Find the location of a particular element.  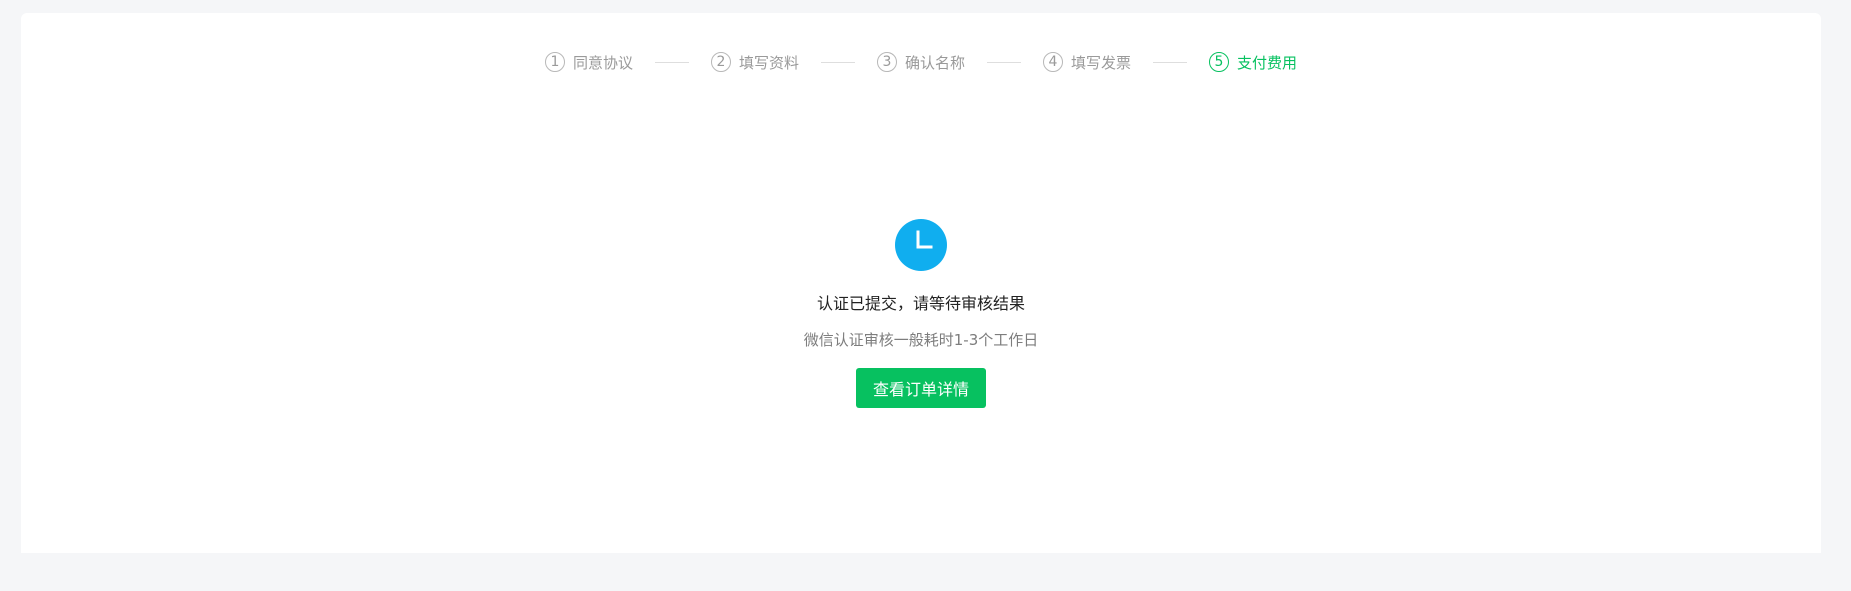

step-fill-info: 2 填写资料 is located at coordinates (754, 62).